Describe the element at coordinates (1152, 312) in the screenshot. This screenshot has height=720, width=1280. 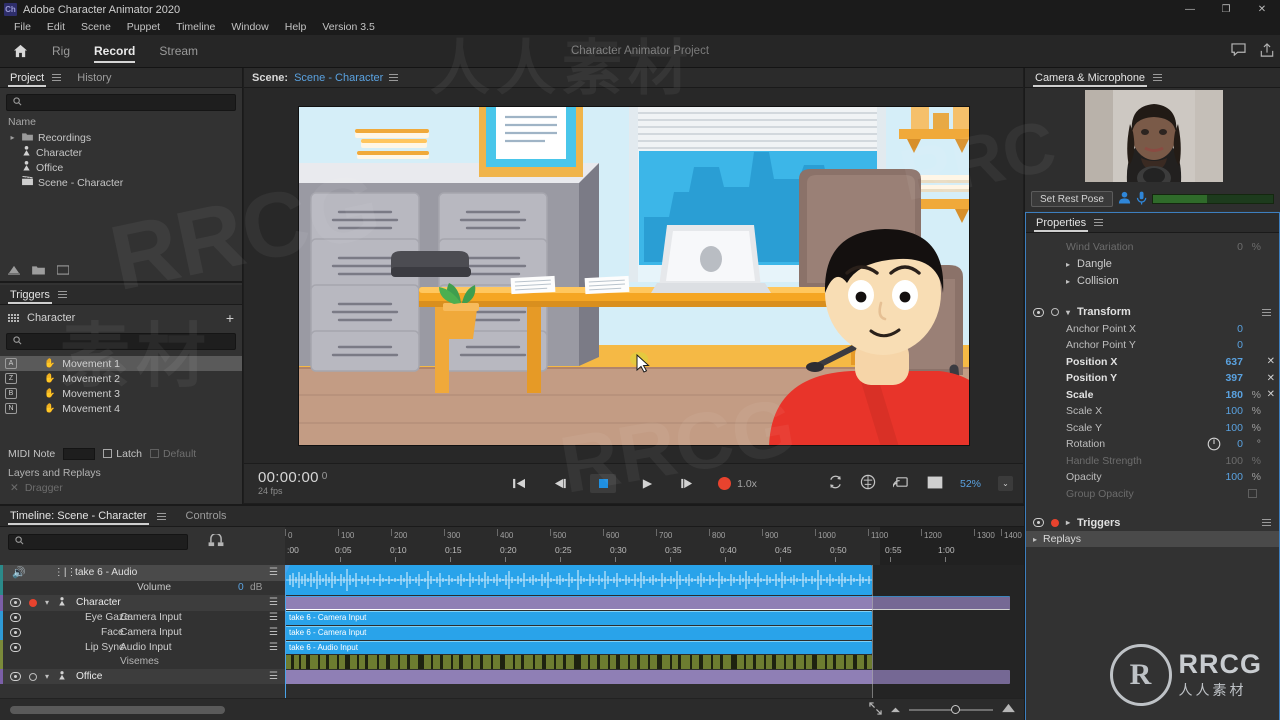
I see `property-group-transform: ▾ Transform` at that location.